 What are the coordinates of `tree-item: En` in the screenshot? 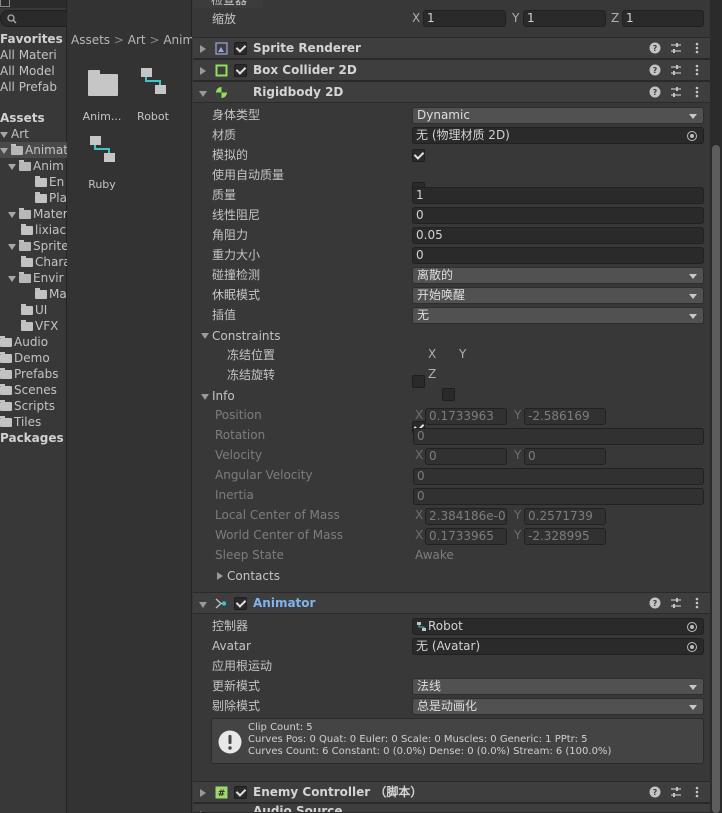 It's located at (49, 182).